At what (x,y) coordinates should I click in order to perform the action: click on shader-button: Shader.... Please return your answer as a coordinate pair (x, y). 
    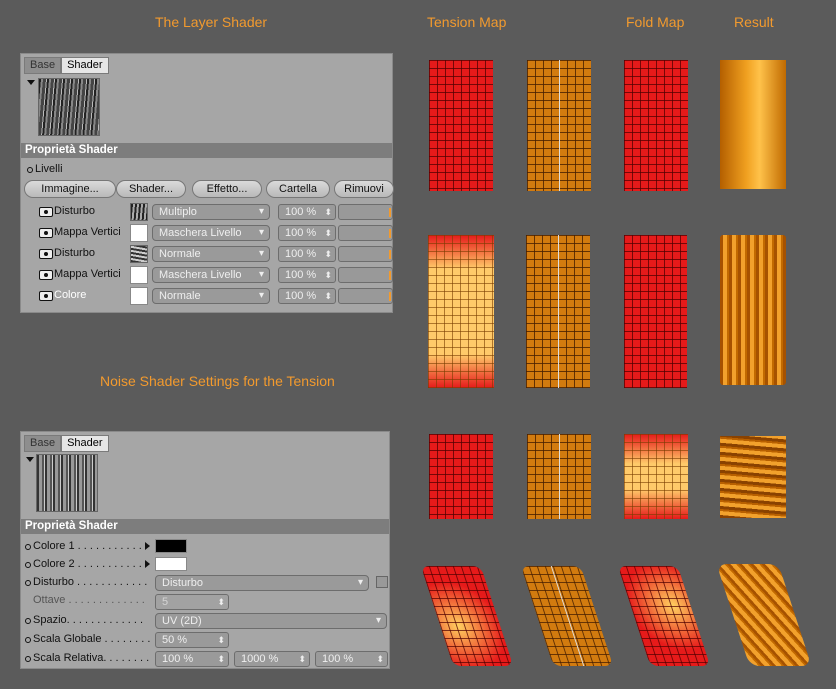
    Looking at the image, I should click on (151, 189).